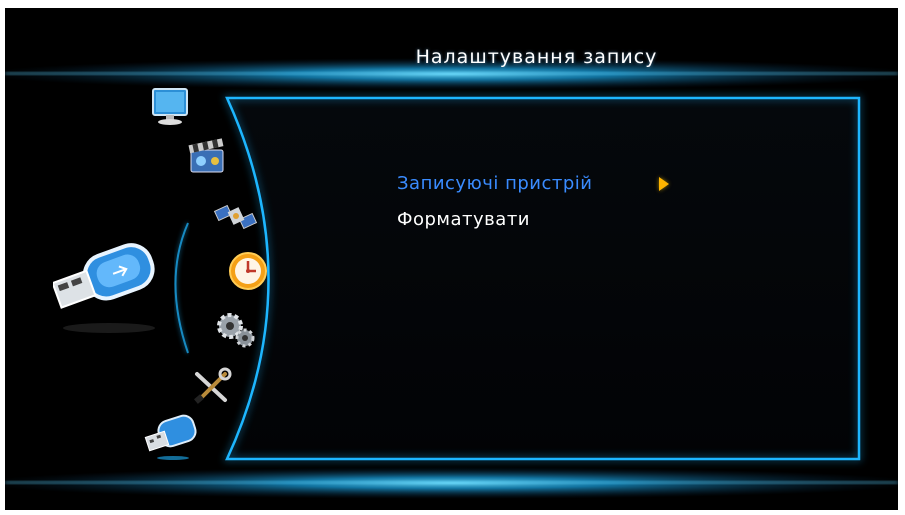 Image resolution: width=905 pixels, height=515 pixels. I want to click on satellite-icon, so click(236, 215).